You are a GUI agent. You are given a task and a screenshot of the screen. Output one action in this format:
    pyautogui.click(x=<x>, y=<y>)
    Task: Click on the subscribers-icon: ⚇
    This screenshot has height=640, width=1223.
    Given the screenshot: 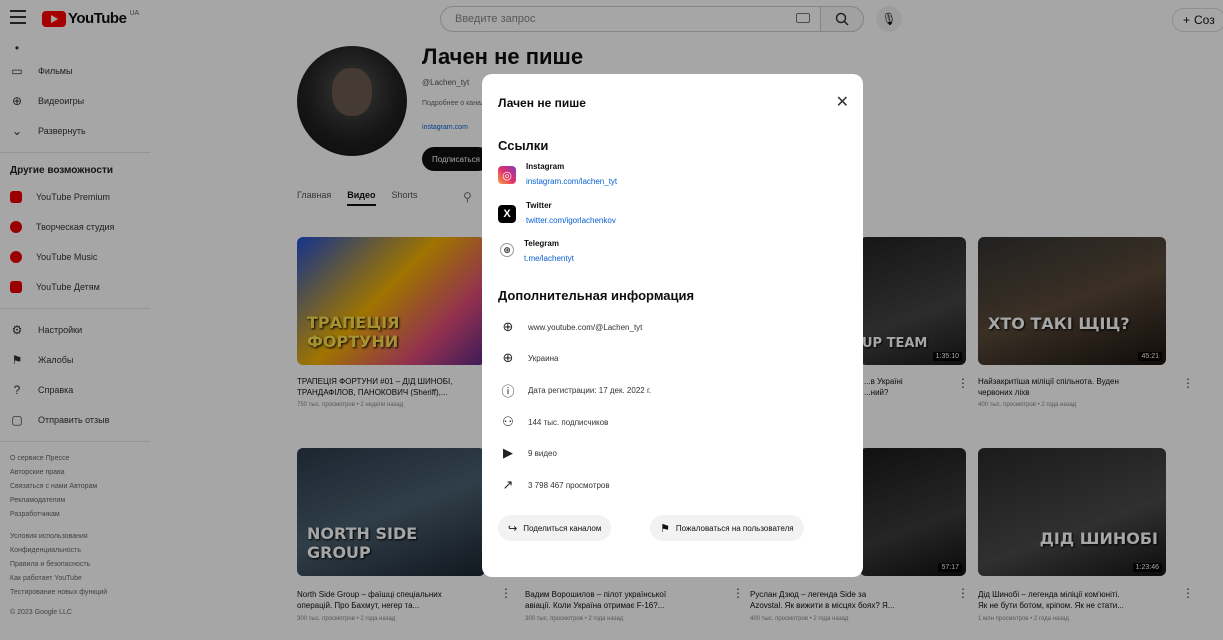 What is the action you would take?
    pyautogui.click(x=508, y=421)
    